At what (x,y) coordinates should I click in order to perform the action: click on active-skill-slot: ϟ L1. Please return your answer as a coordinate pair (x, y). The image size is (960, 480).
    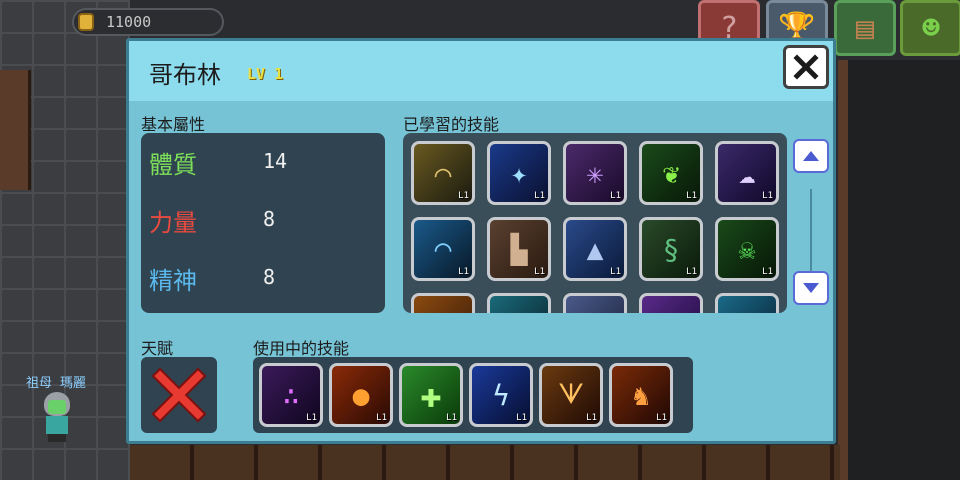
    Looking at the image, I should click on (501, 395).